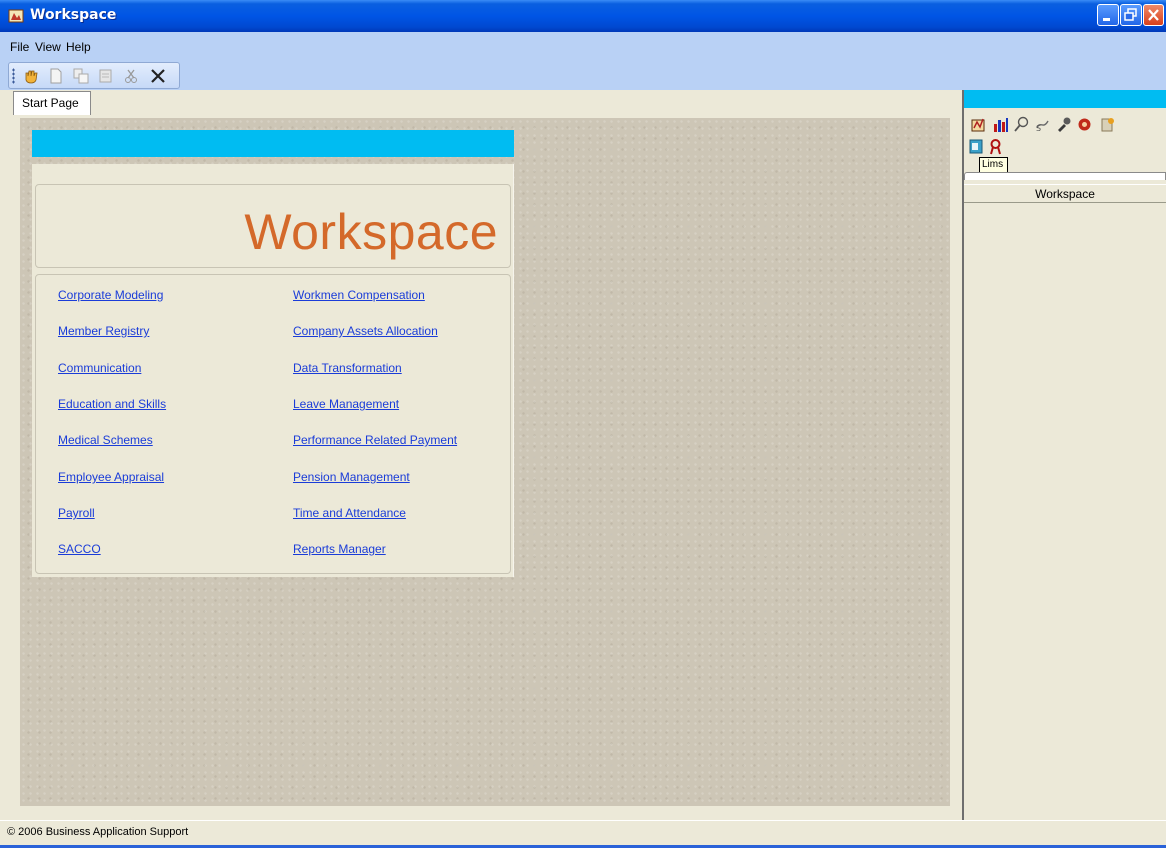 Image resolution: width=1166 pixels, height=848 pixels. I want to click on menu-file: File, so click(19, 47).